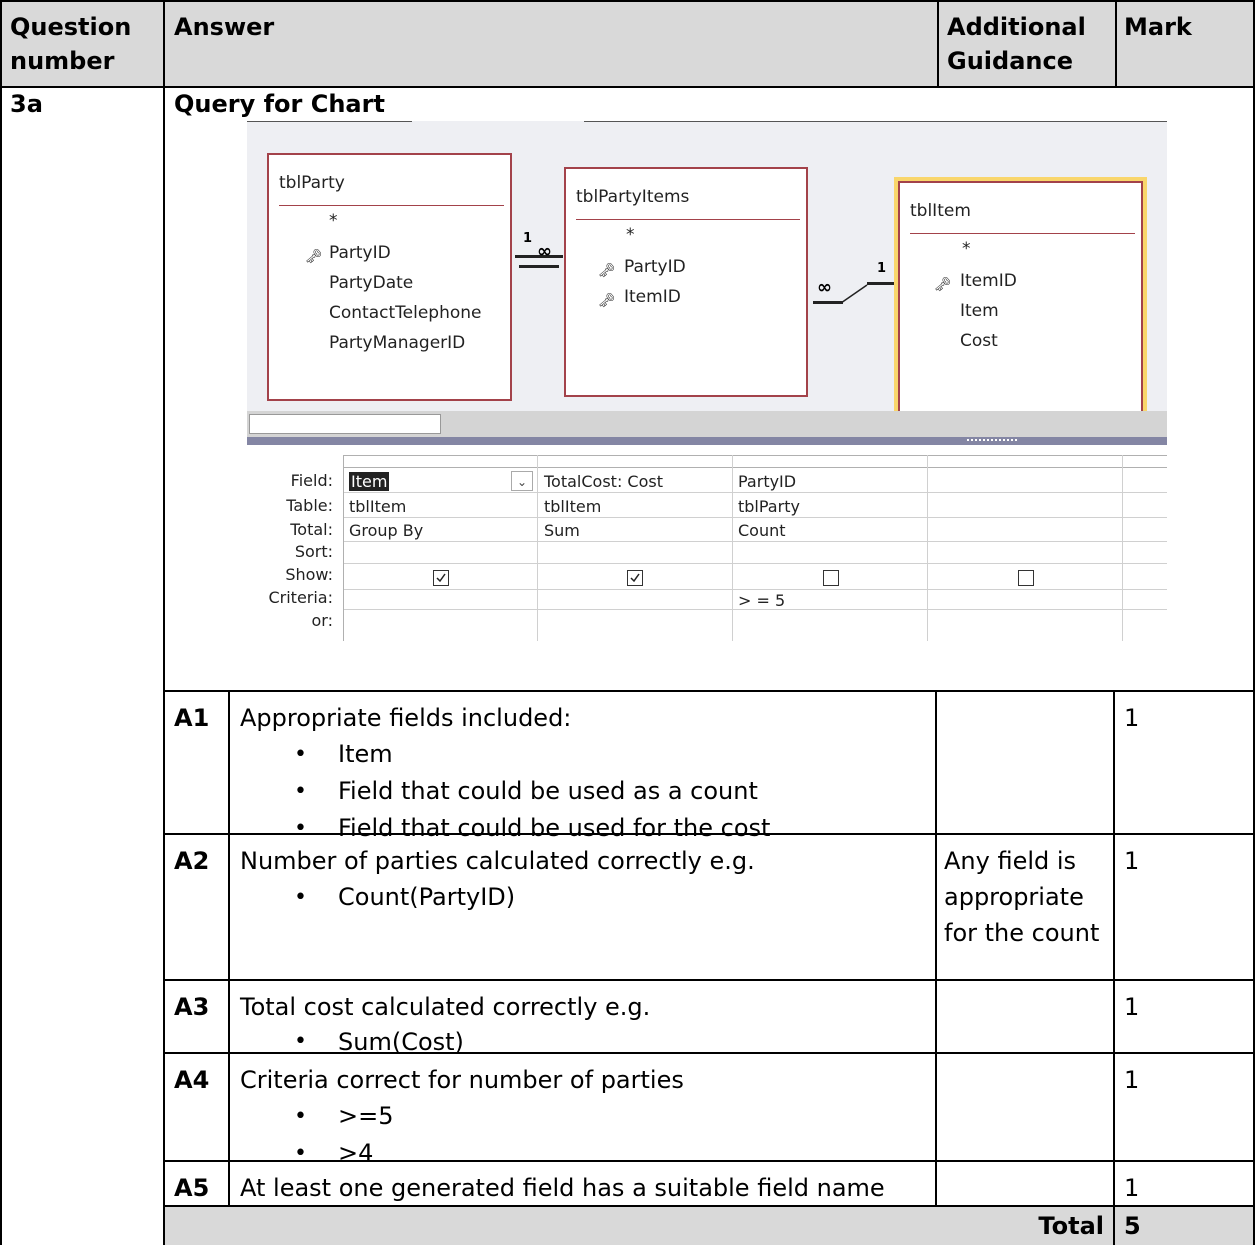  What do you see at coordinates (761, 600) in the screenshot?
I see `grid-cell-criteria: > = 5` at bounding box center [761, 600].